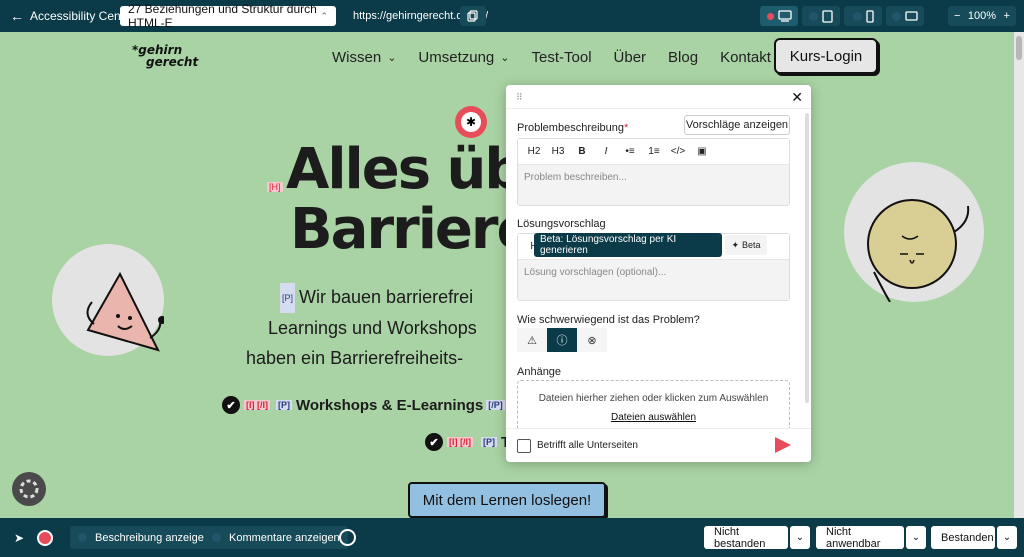 The width and height of the screenshot is (1024, 557). What do you see at coordinates (592, 340) in the screenshot?
I see `severity-high-button: ⊗` at bounding box center [592, 340].